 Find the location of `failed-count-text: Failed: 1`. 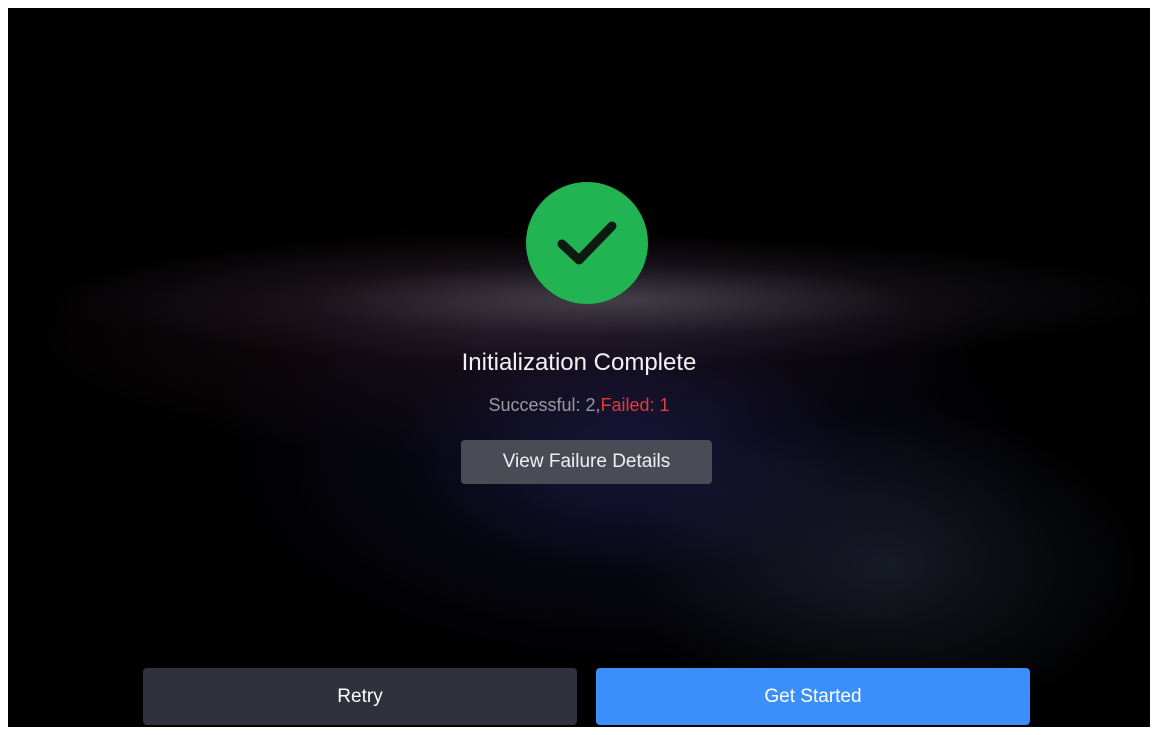

failed-count-text: Failed: 1 is located at coordinates (635, 405).